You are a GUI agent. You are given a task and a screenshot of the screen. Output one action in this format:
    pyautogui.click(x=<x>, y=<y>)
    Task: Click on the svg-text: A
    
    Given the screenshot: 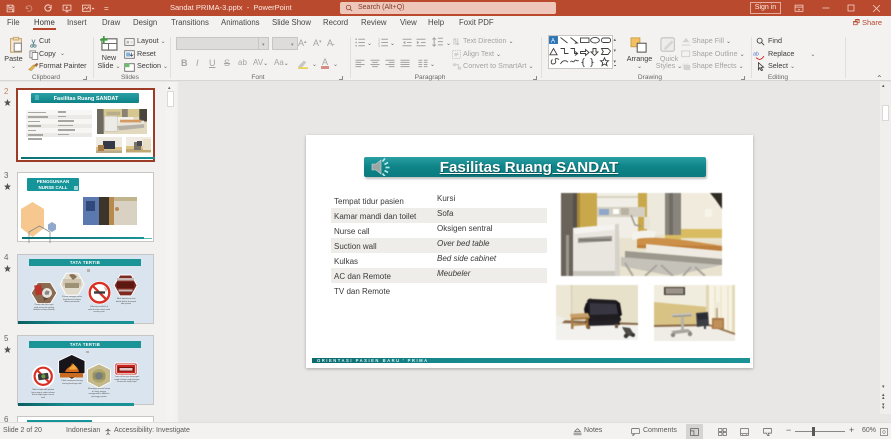 What is the action you would take?
    pyautogui.click(x=553, y=42)
    